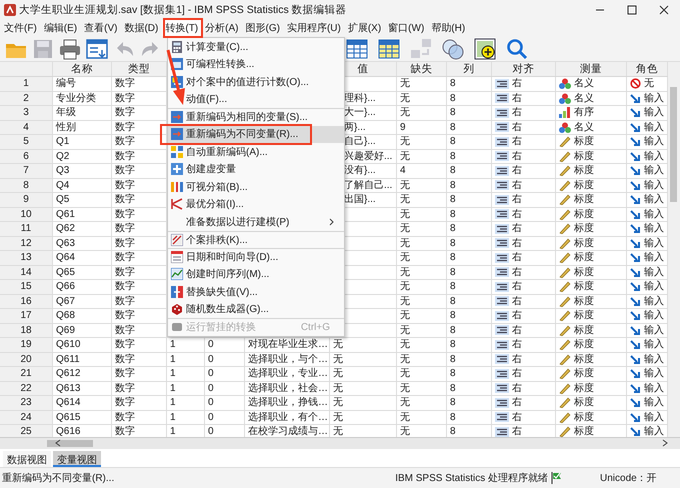  What do you see at coordinates (422, 69) in the screenshot?
I see `column-header: 缺失` at bounding box center [422, 69].